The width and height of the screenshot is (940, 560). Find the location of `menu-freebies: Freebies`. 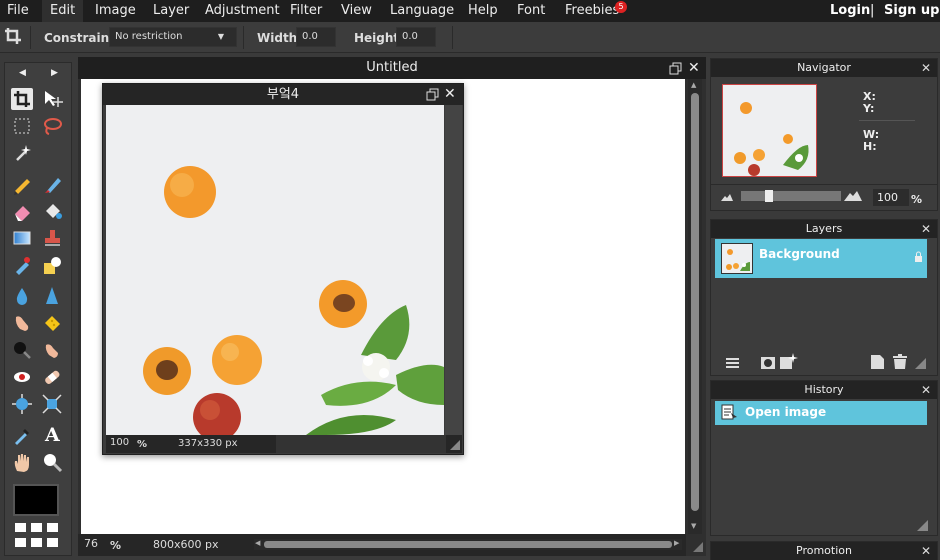

menu-freebies: Freebies is located at coordinates (592, 11).